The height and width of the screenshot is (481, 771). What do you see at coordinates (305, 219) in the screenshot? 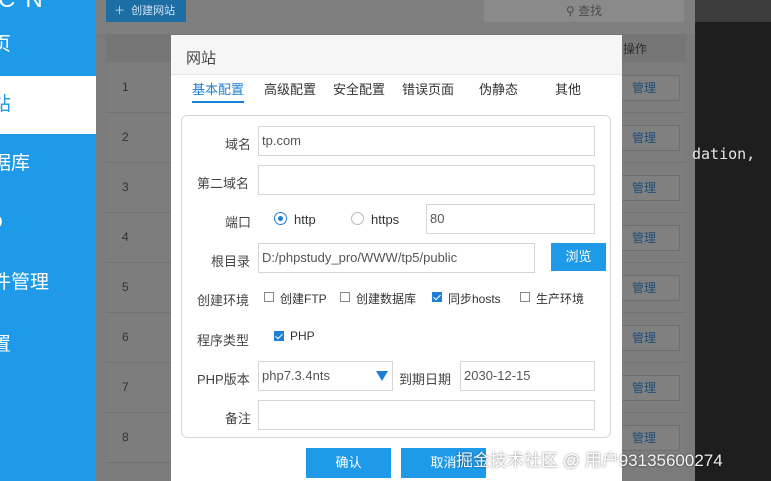
I see `http-label: http` at bounding box center [305, 219].